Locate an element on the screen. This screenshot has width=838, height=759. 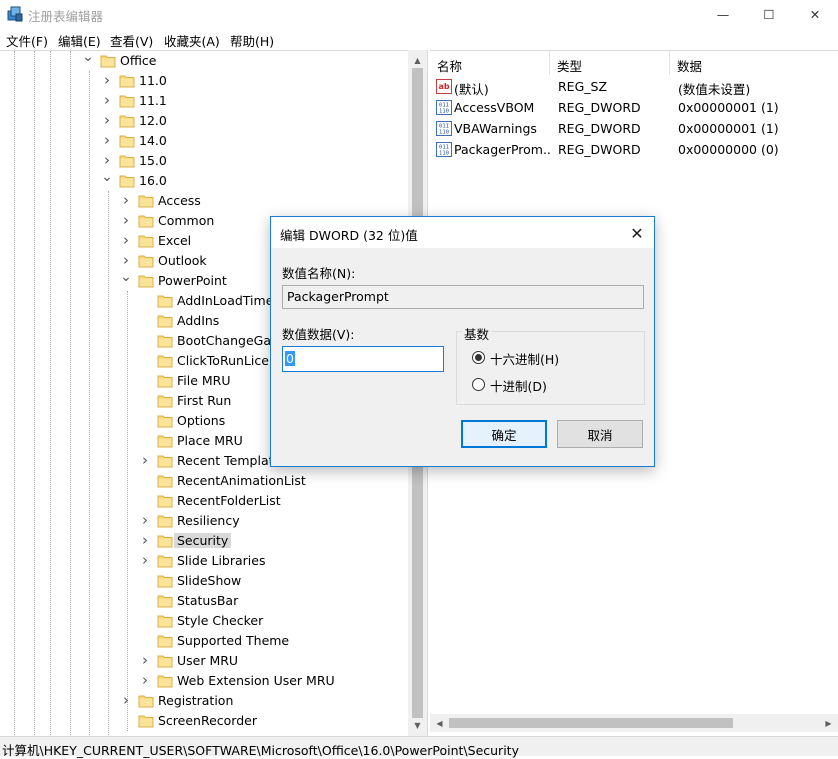
minimize-icon: — is located at coordinates (723, 14).